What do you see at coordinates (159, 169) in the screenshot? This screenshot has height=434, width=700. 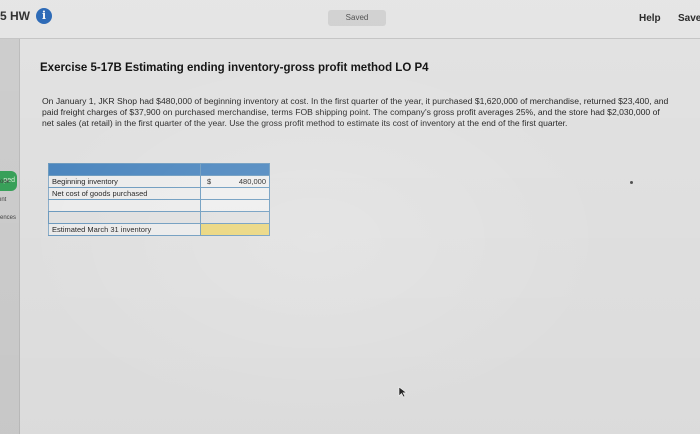 I see `table-header-row` at bounding box center [159, 169].